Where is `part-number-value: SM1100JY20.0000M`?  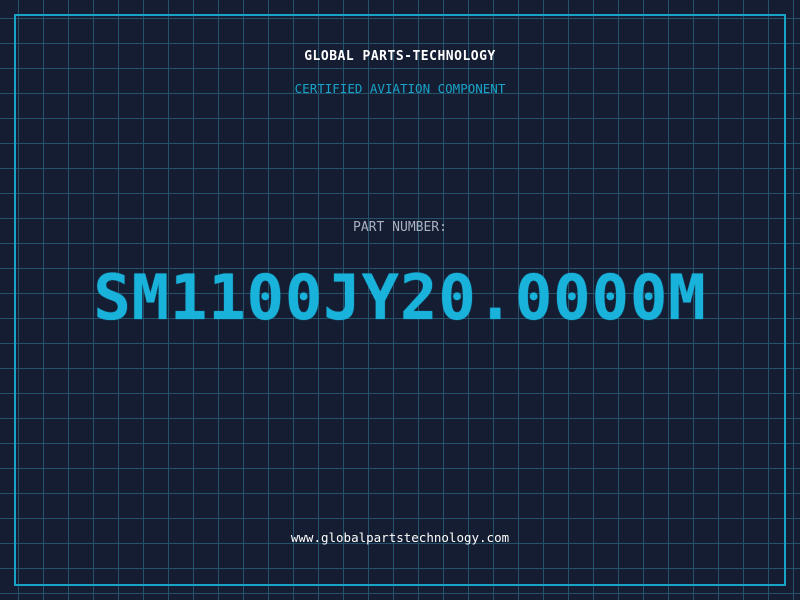 part-number-value: SM1100JY20.0000M is located at coordinates (400, 297).